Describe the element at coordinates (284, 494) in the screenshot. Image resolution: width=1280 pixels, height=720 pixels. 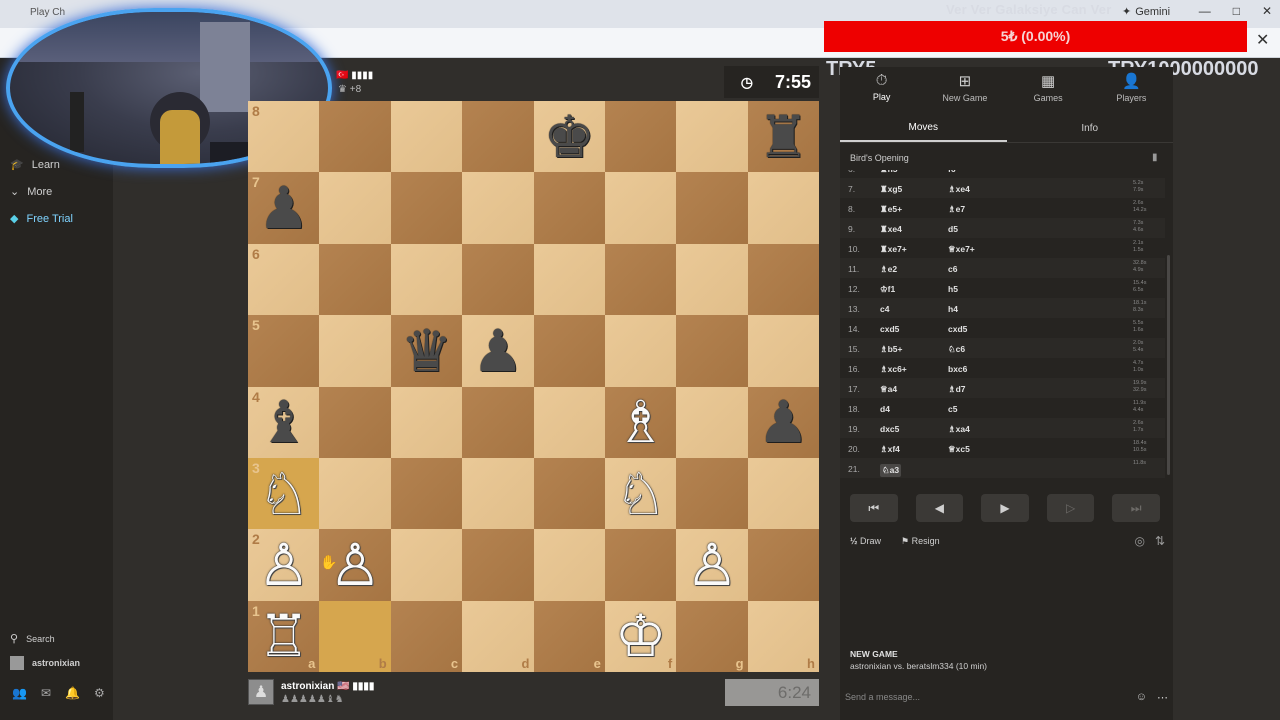
I see `piece-a3: ♘` at that location.